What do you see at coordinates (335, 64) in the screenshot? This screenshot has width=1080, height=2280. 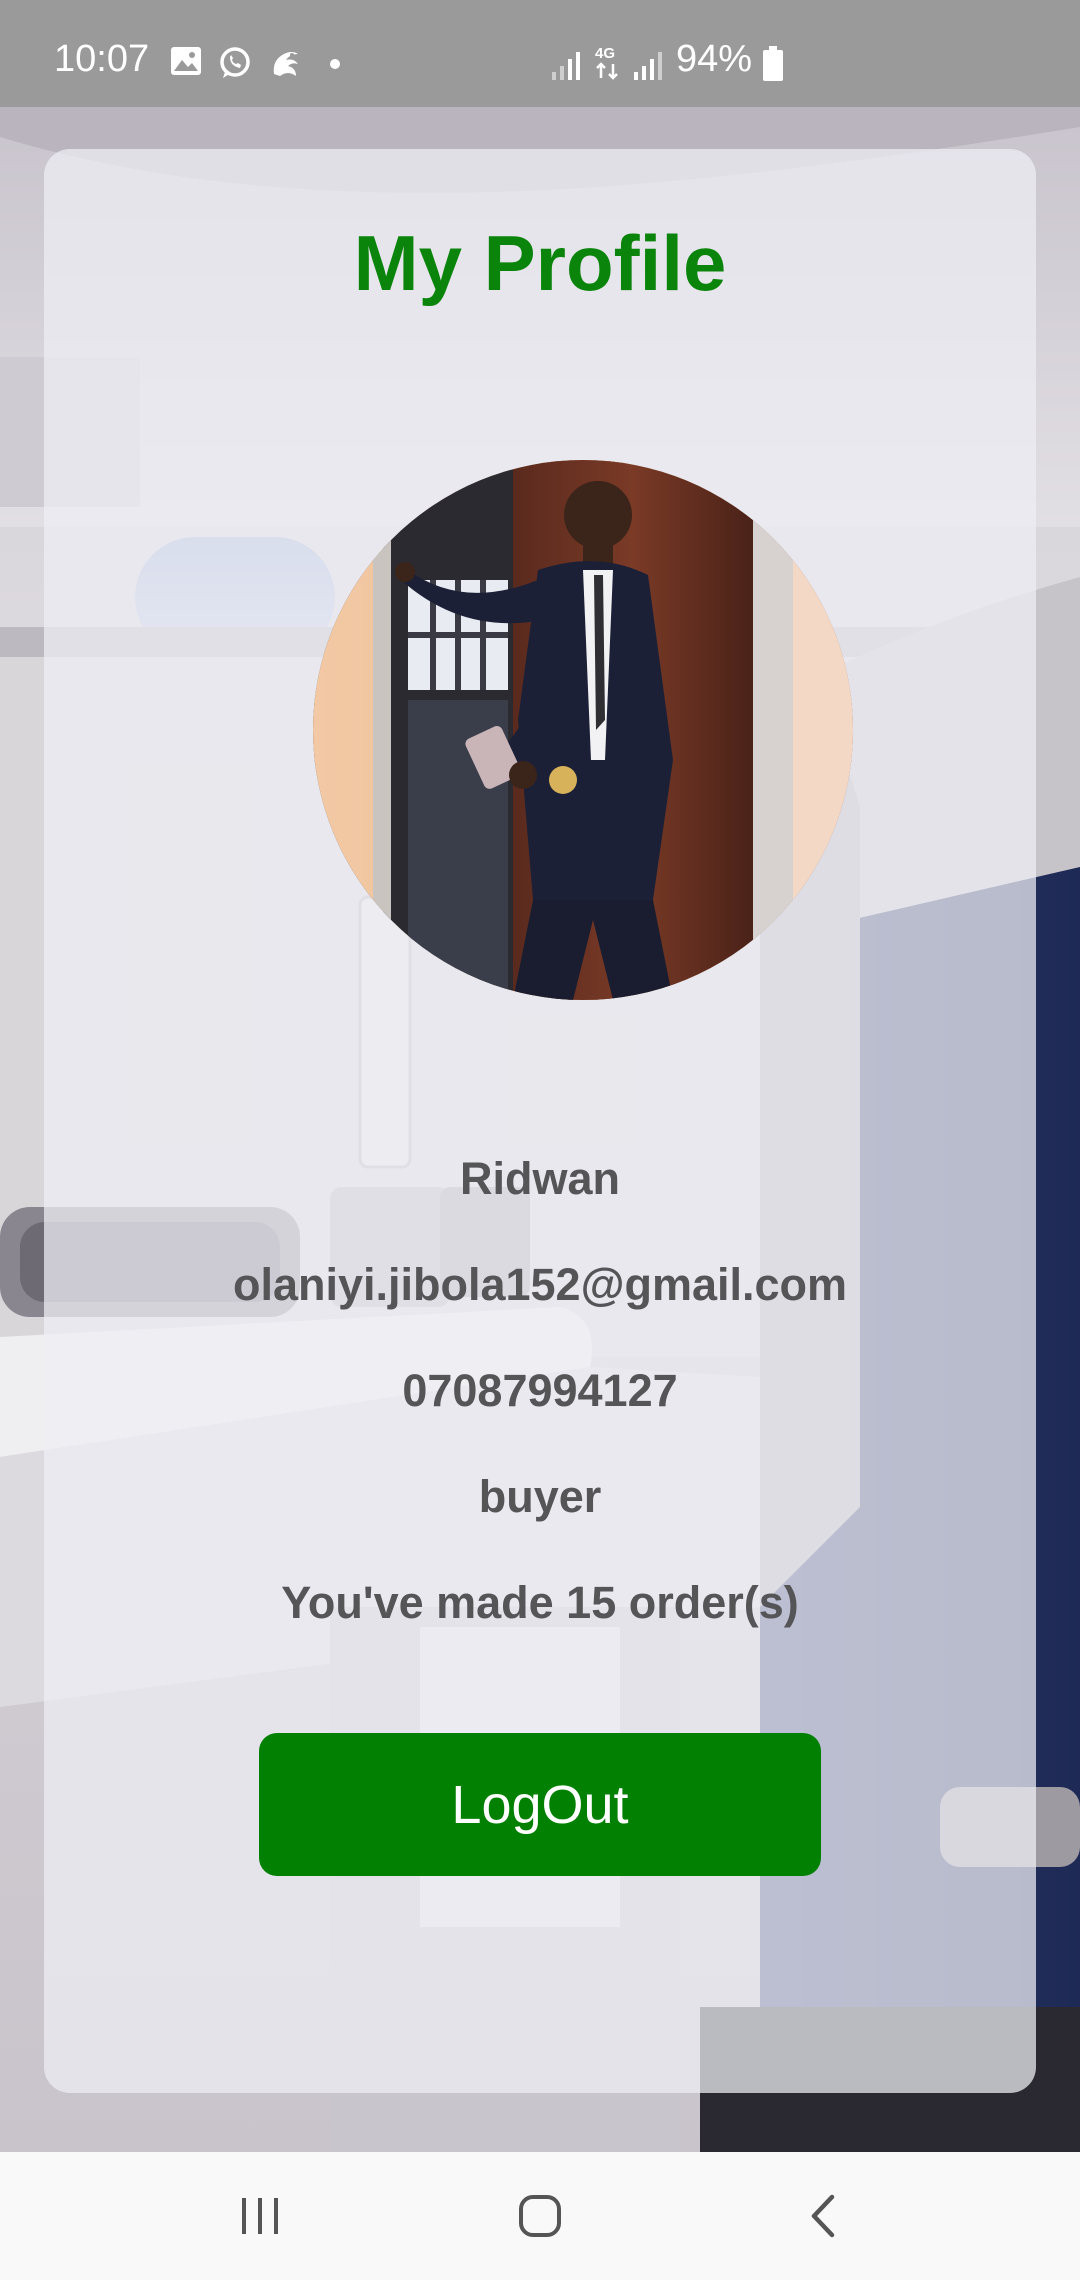 I see `notification-dot` at bounding box center [335, 64].